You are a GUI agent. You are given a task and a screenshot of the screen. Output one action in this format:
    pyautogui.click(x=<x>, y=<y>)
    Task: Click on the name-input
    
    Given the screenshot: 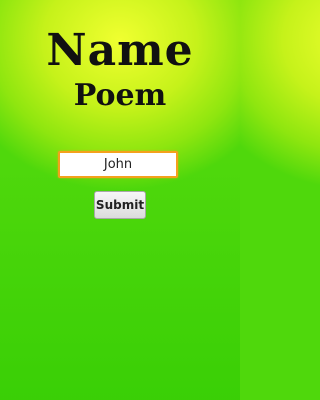 What is the action you would take?
    pyautogui.click(x=118, y=164)
    